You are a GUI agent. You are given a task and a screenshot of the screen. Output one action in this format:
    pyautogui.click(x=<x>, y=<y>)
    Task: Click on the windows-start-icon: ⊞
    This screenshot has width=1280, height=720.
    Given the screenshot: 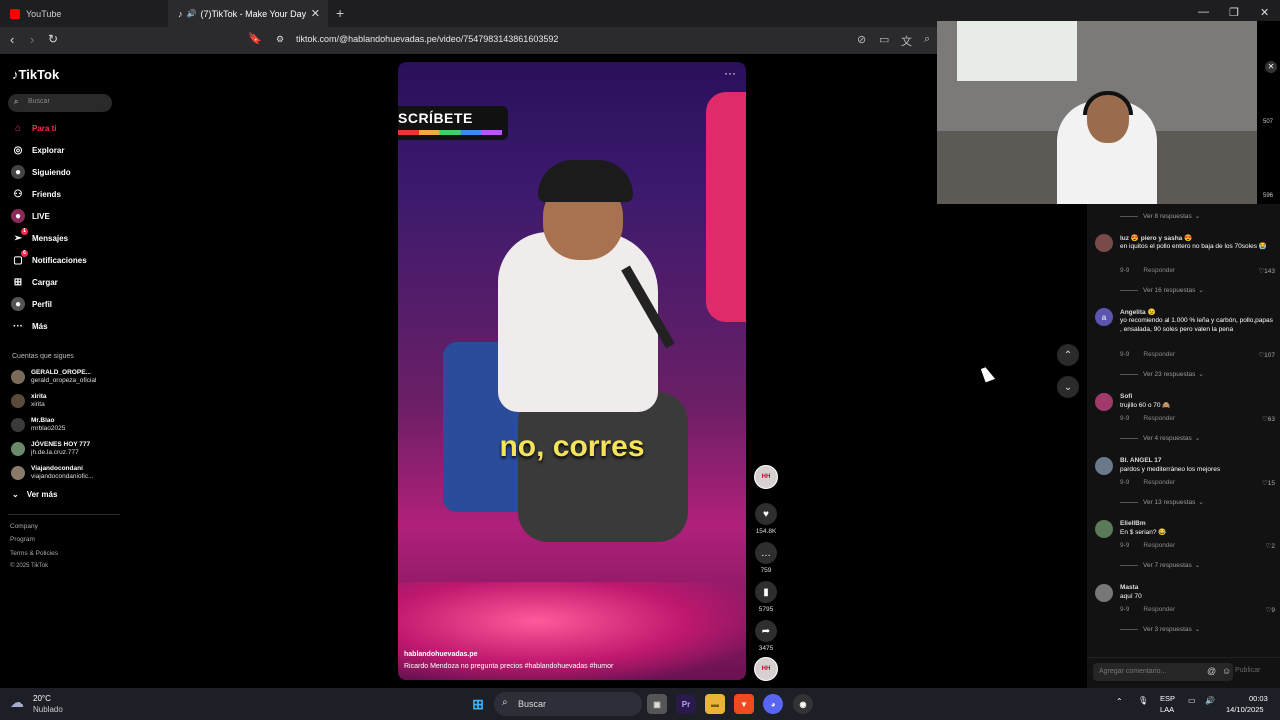 What is the action you would take?
    pyautogui.click(x=478, y=704)
    